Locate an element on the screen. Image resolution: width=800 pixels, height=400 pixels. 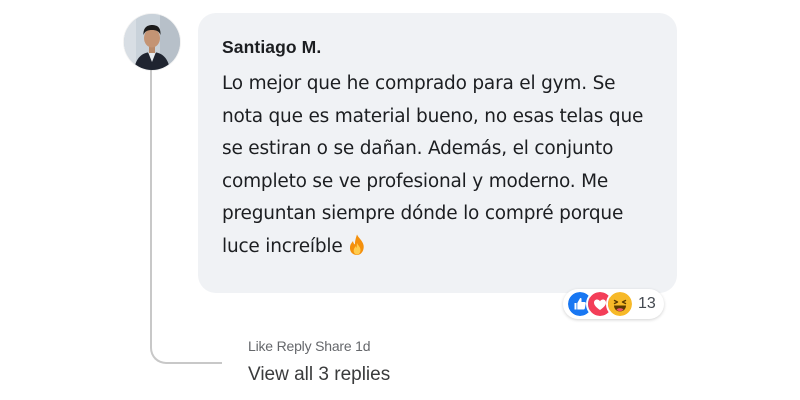
like-action: Like is located at coordinates (260, 346).